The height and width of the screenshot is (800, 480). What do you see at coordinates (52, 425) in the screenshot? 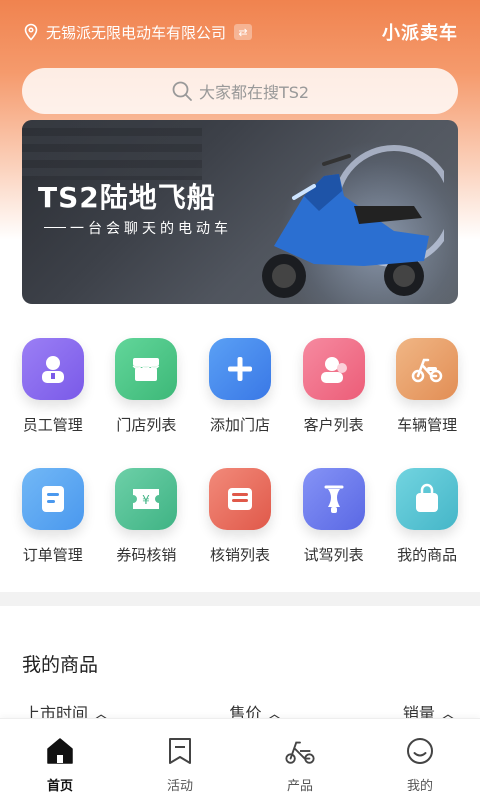
I see `tile-label: 员工管理` at bounding box center [52, 425].